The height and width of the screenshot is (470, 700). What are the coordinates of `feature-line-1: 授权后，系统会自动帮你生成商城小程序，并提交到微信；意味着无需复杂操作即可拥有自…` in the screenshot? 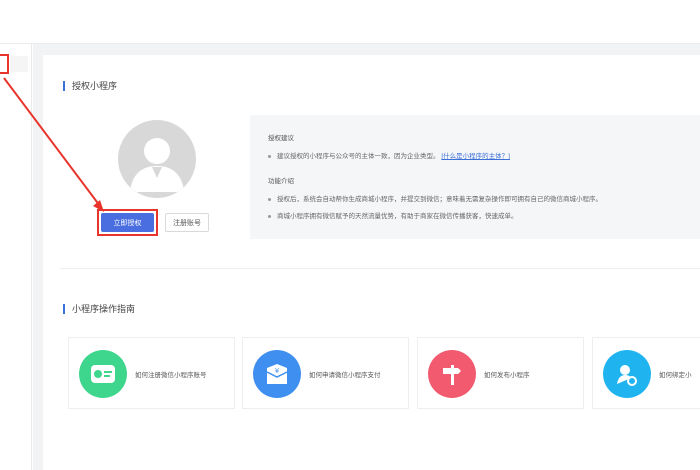 It's located at (435, 198).